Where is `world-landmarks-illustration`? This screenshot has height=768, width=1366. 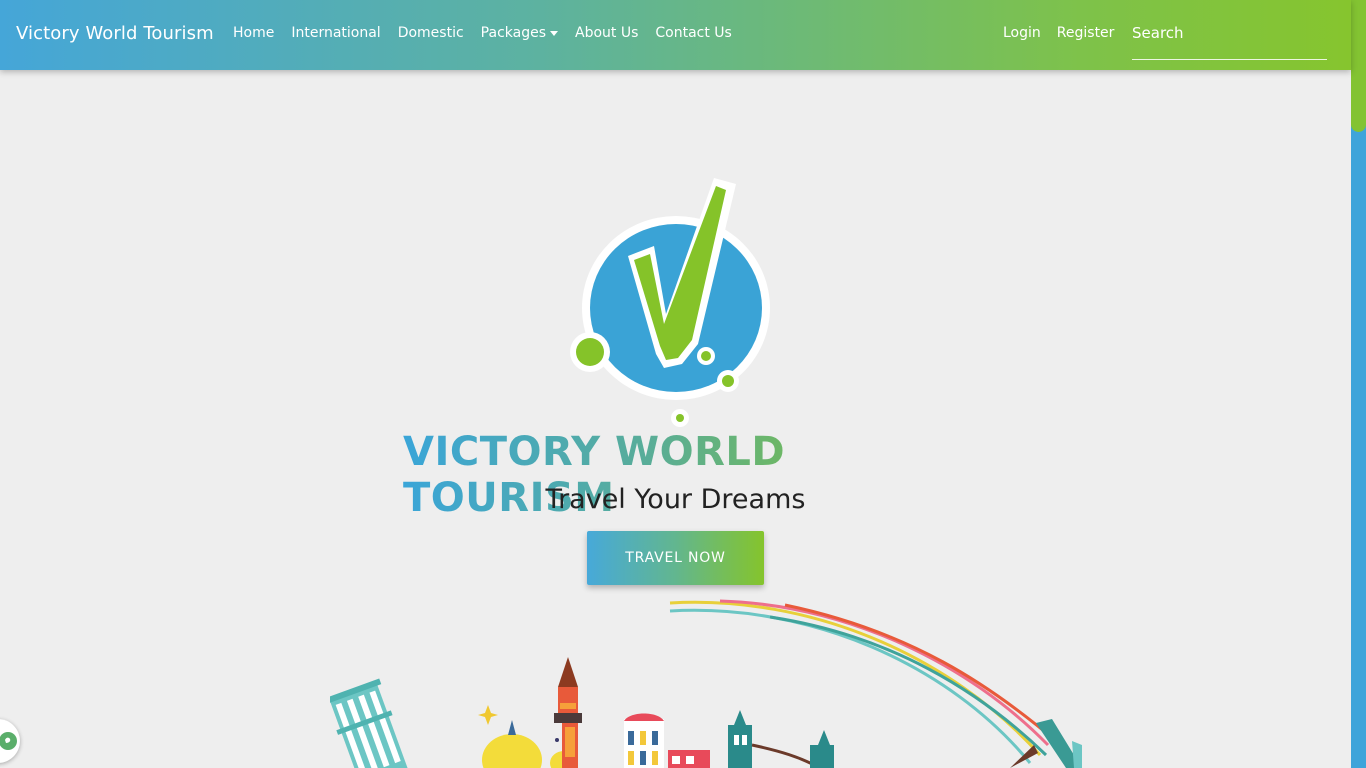 world-landmarks-illustration is located at coordinates (706, 683).